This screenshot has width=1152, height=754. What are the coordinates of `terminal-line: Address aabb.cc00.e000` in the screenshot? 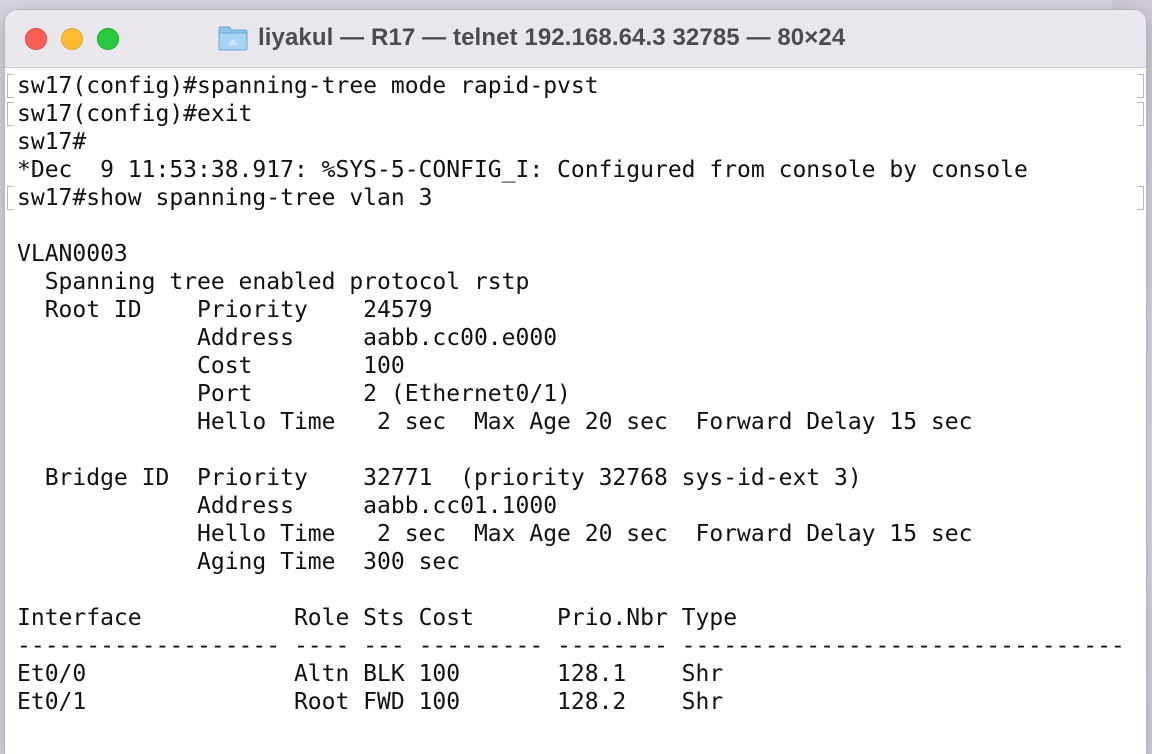 It's located at (287, 338).